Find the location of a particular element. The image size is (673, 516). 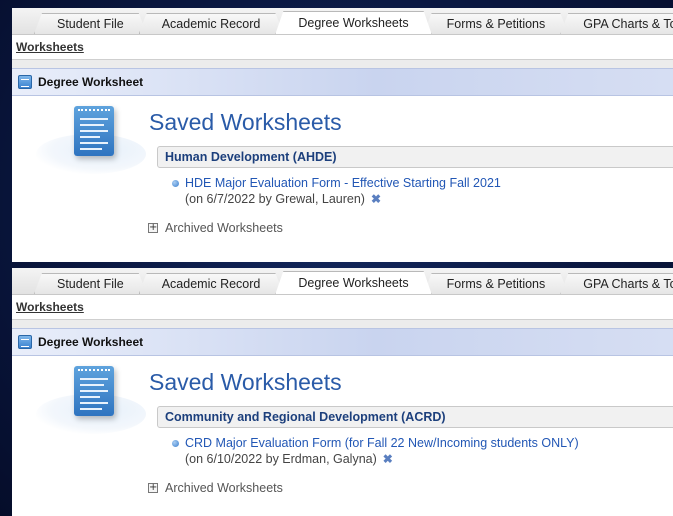

worksheet-meta-text: (on 6/10/2022 by Erdman, Galyna) is located at coordinates (281, 459).